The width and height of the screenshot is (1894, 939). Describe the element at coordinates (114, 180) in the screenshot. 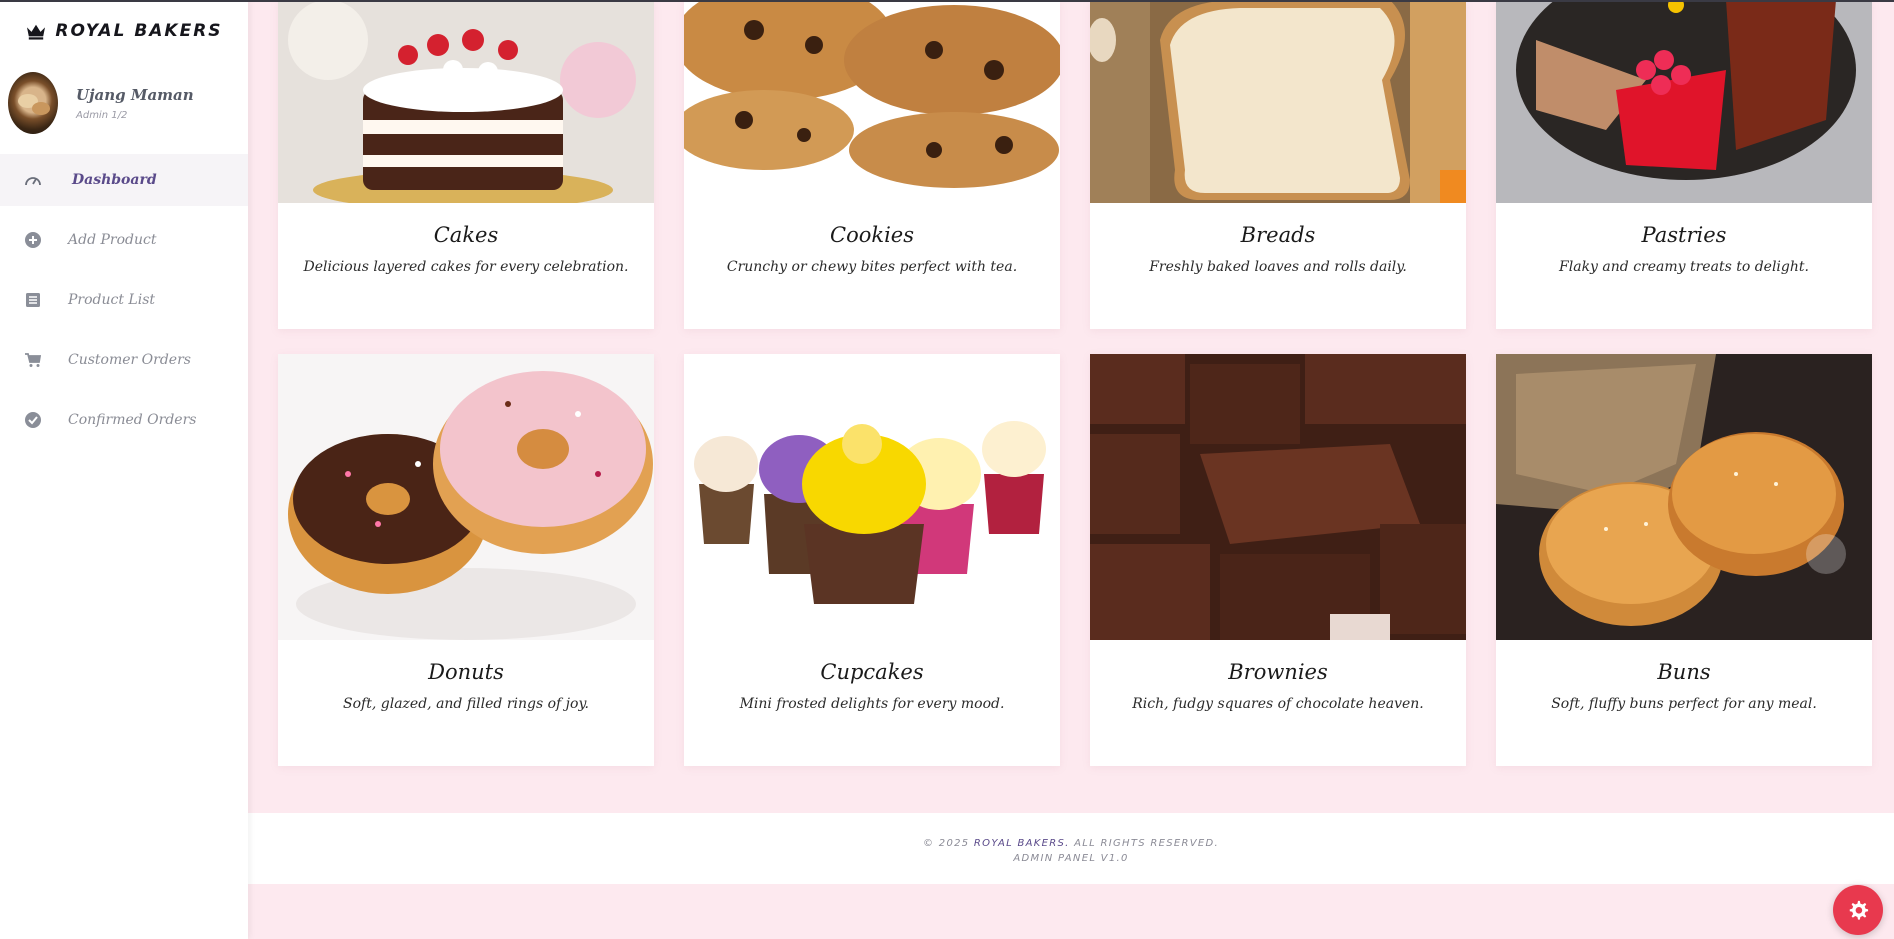

I see `sidebar-item-label: Dashboard` at that location.